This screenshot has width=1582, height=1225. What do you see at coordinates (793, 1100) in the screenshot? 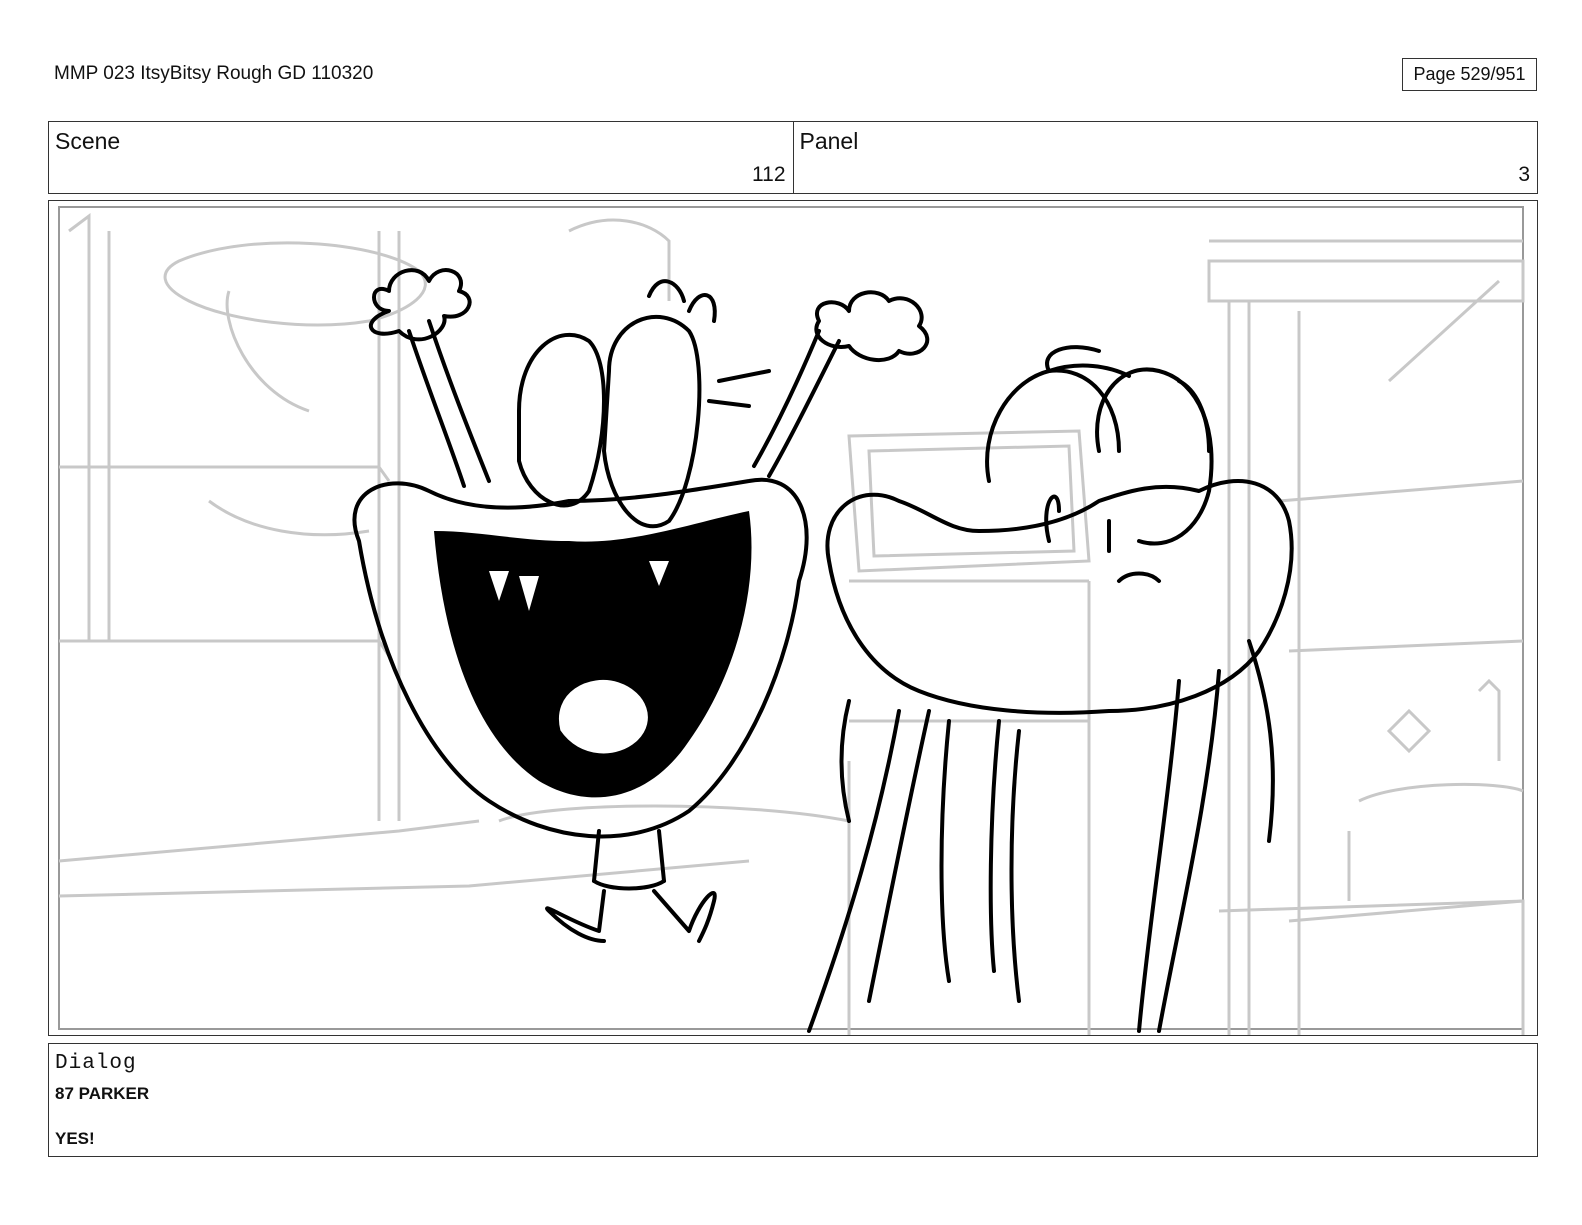
I see `dialog-box: Dialog 87 PARKER YES!` at bounding box center [793, 1100].